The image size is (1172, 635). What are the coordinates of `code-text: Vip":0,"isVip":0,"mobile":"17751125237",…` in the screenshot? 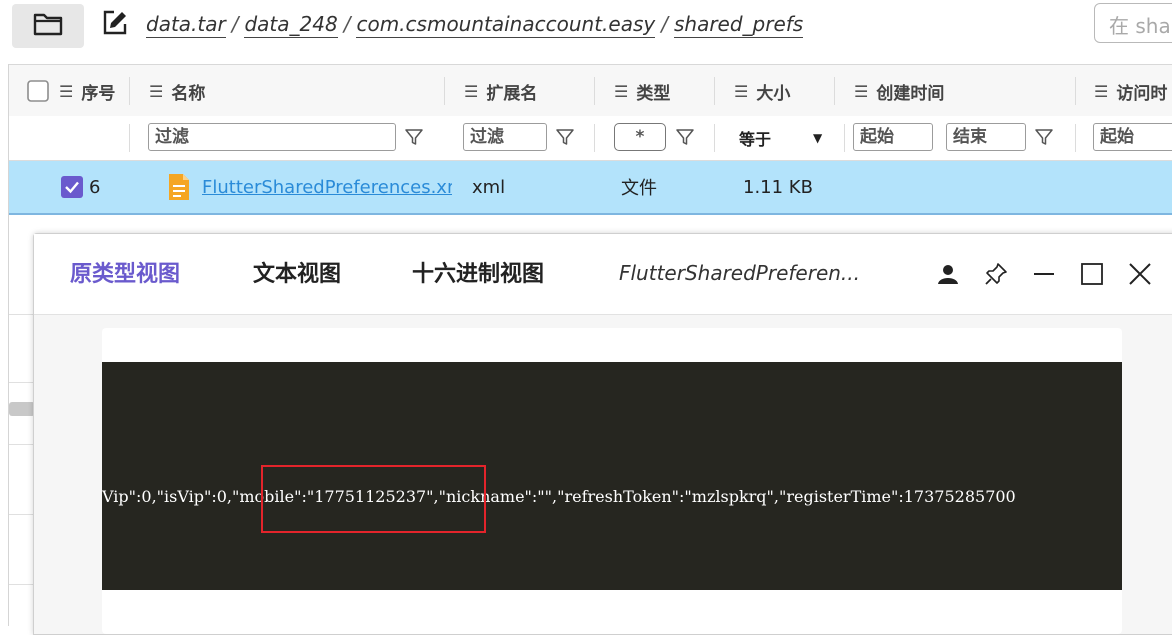 It's located at (559, 496).